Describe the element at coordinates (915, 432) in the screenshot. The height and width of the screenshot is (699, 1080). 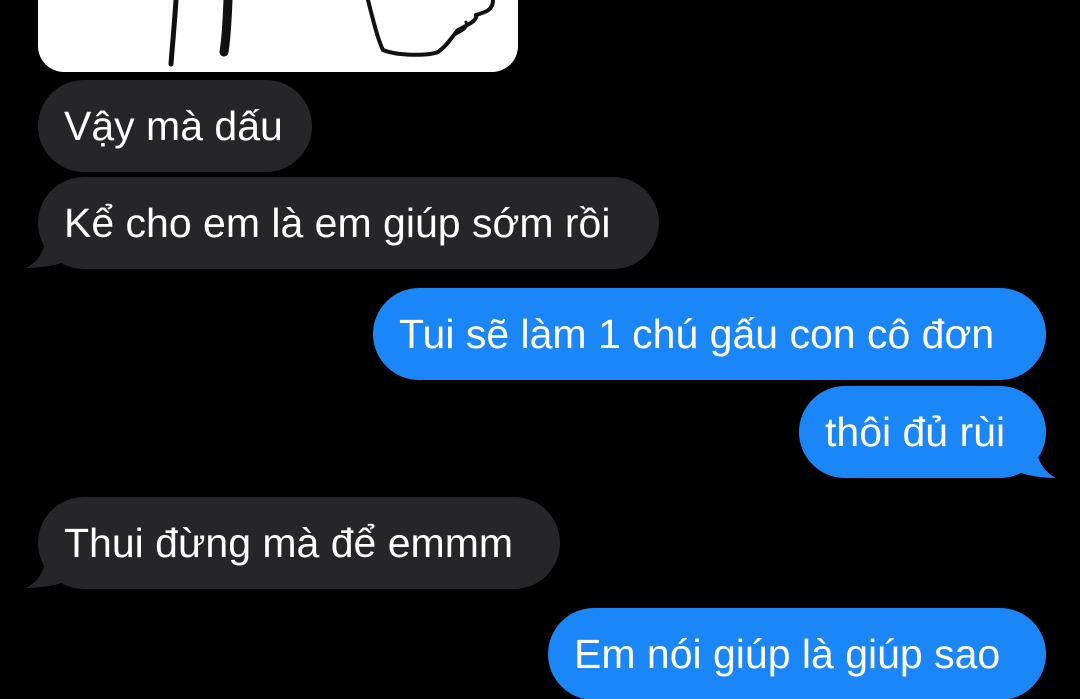
I see `message-text: thôi đủ rùi` at that location.